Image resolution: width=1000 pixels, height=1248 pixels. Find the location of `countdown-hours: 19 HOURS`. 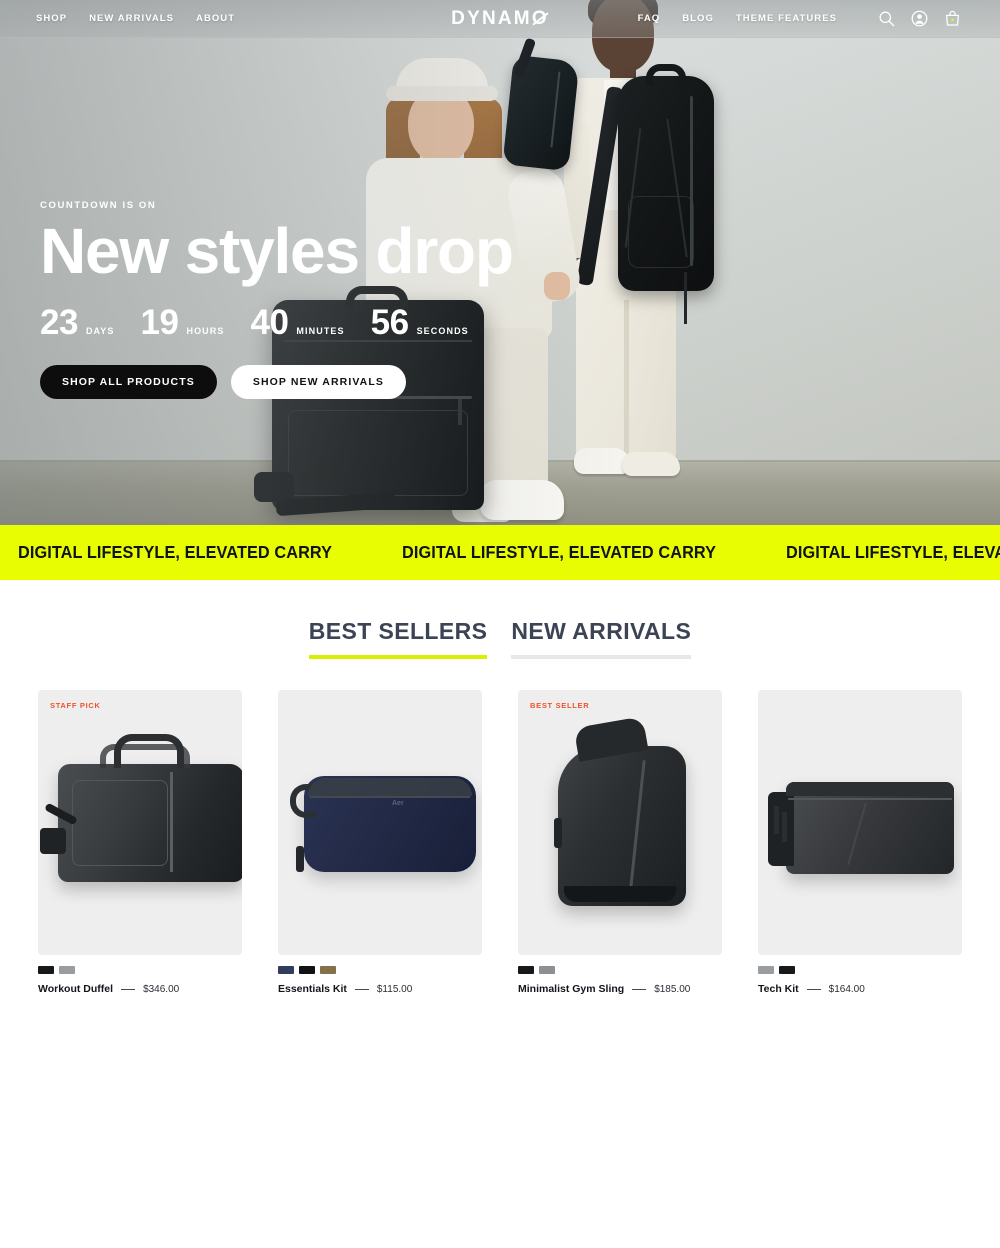

countdown-hours: 19 HOURS is located at coordinates (183, 323).